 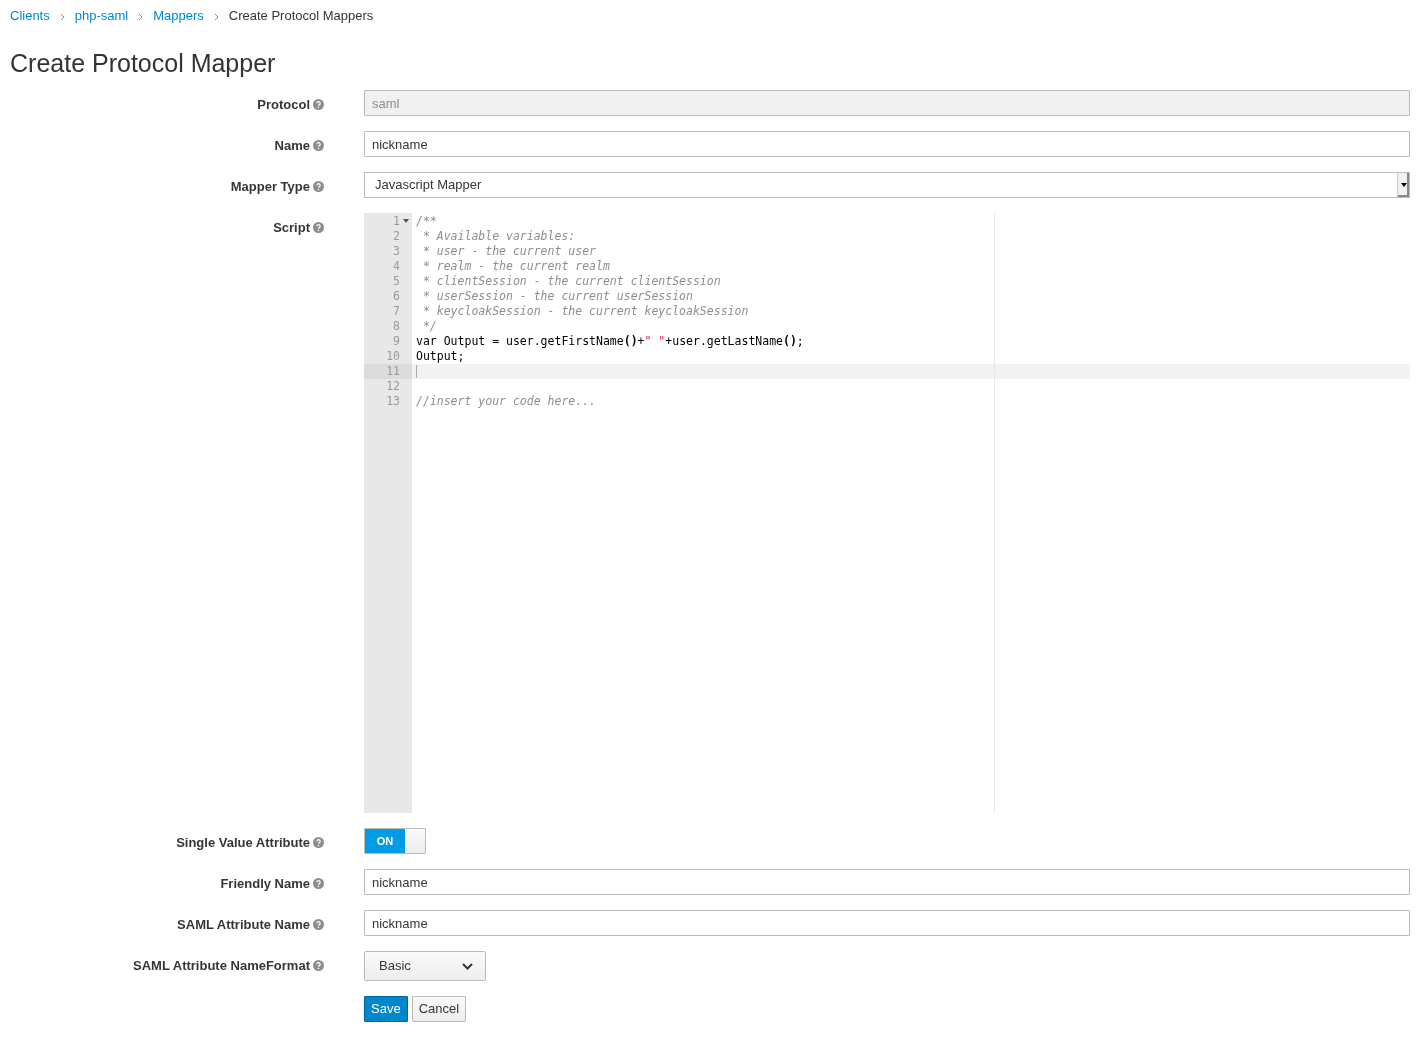 I want to click on field-label: Script, so click(x=291, y=228).